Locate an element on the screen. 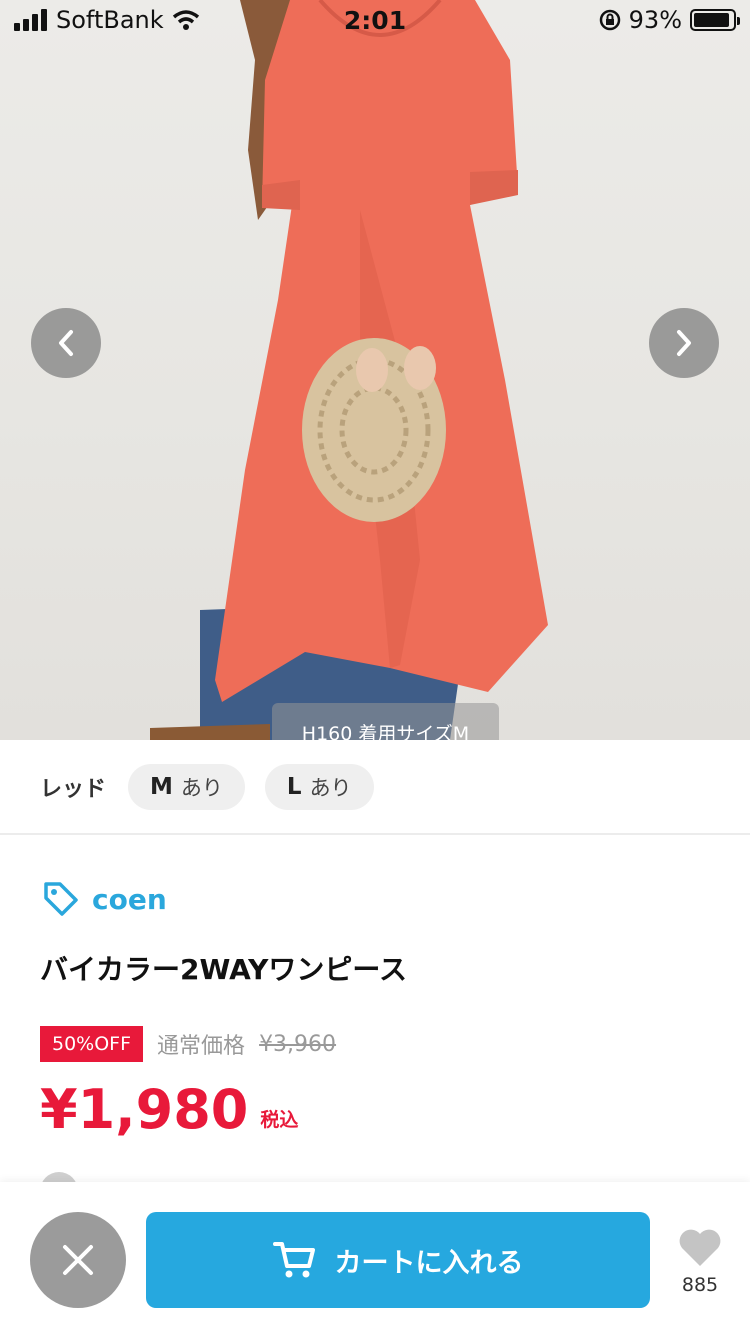 This screenshot has height=1334, width=750. battery-icon is located at coordinates (715, 20).